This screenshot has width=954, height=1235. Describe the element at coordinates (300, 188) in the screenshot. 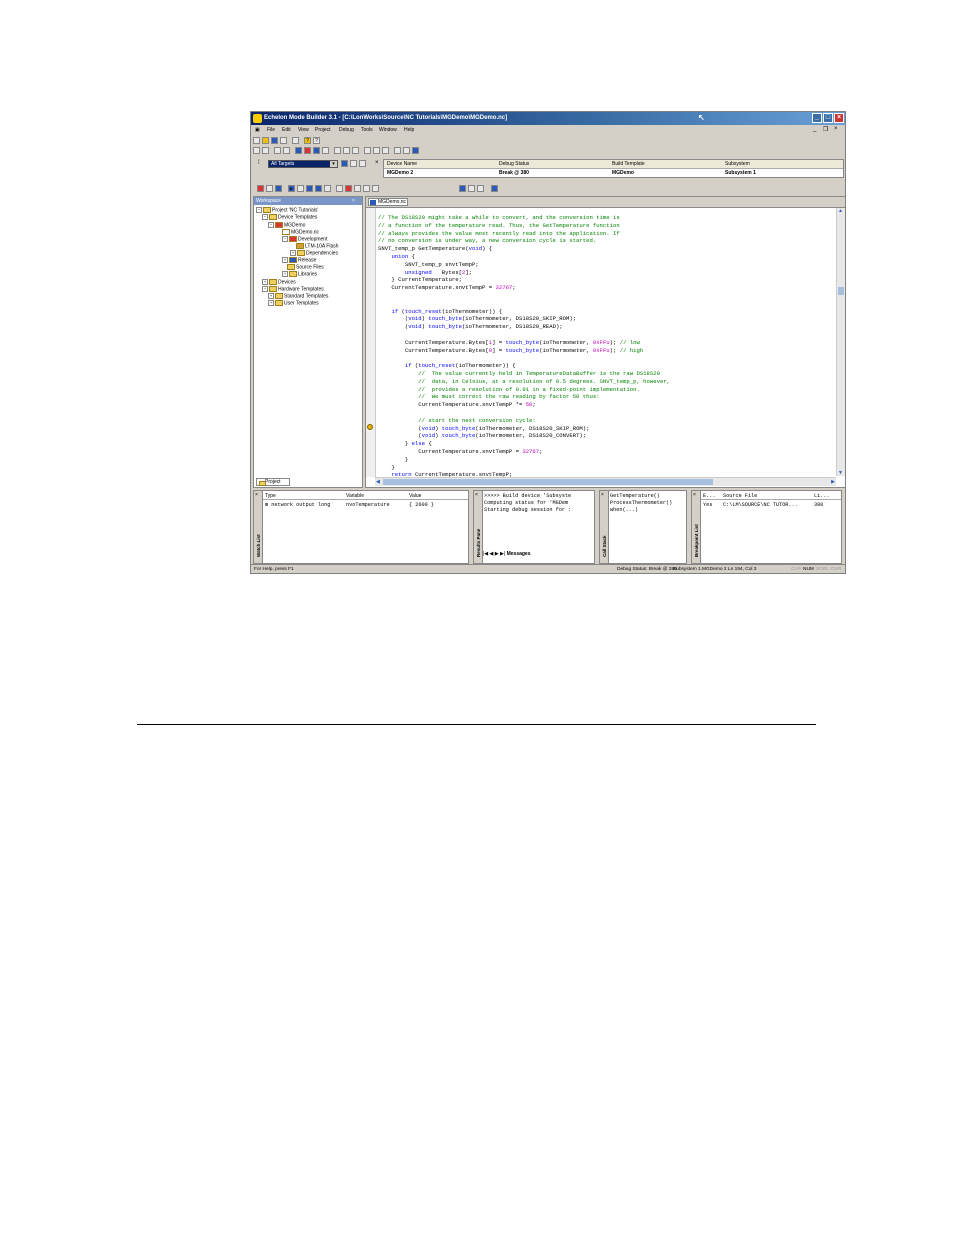

I see `pause-icon` at that location.